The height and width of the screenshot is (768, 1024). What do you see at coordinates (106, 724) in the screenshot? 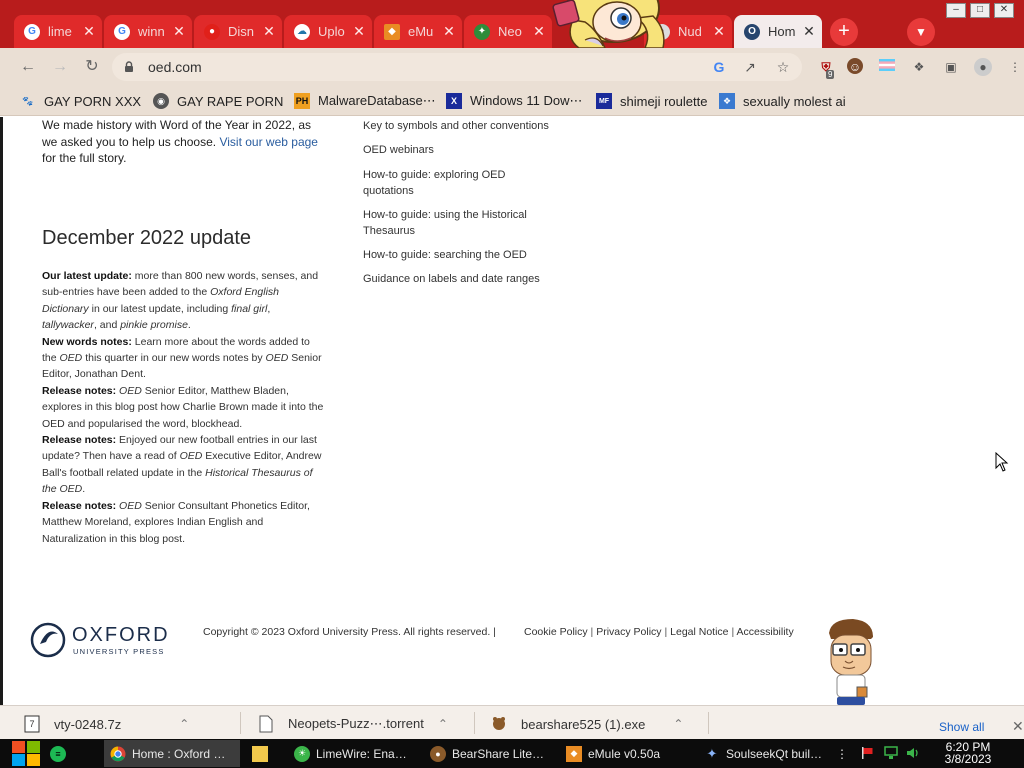
I see `download-item: 7 vty-0248.7z ⌃` at bounding box center [106, 724].